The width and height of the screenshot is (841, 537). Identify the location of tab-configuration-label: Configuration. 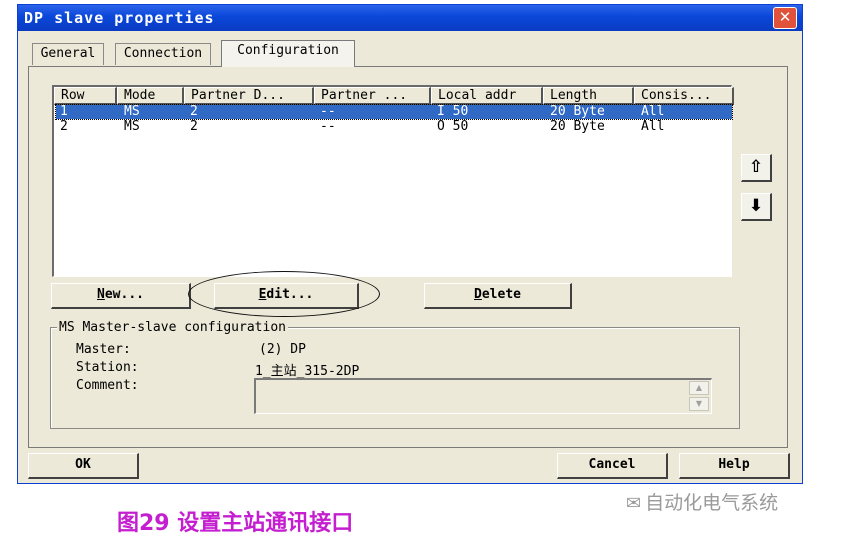
(288, 50).